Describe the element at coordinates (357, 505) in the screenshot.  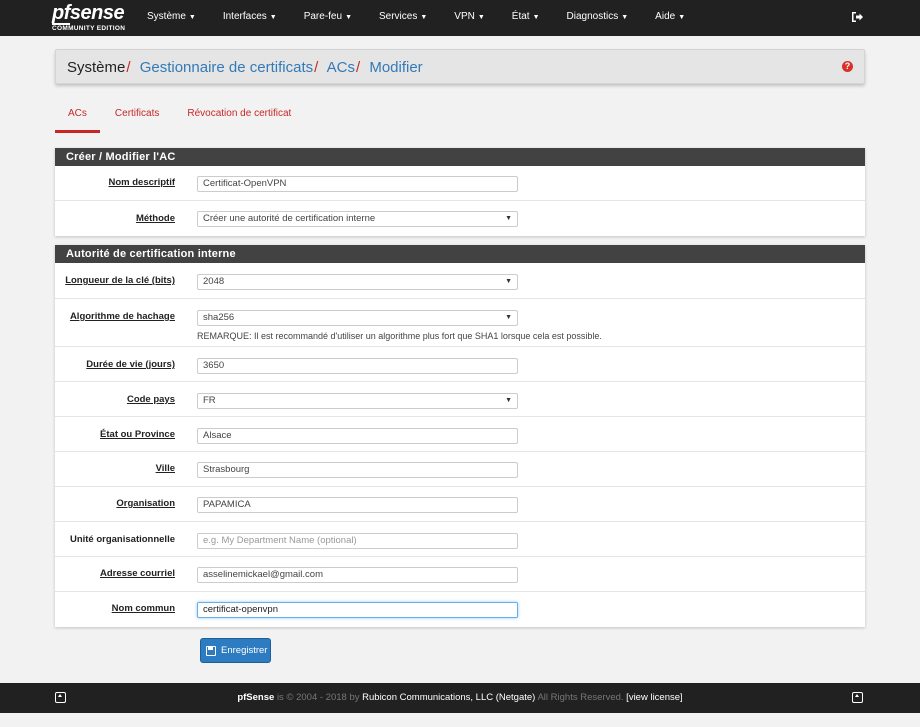
I see `organization-input: PAPAMICA` at that location.